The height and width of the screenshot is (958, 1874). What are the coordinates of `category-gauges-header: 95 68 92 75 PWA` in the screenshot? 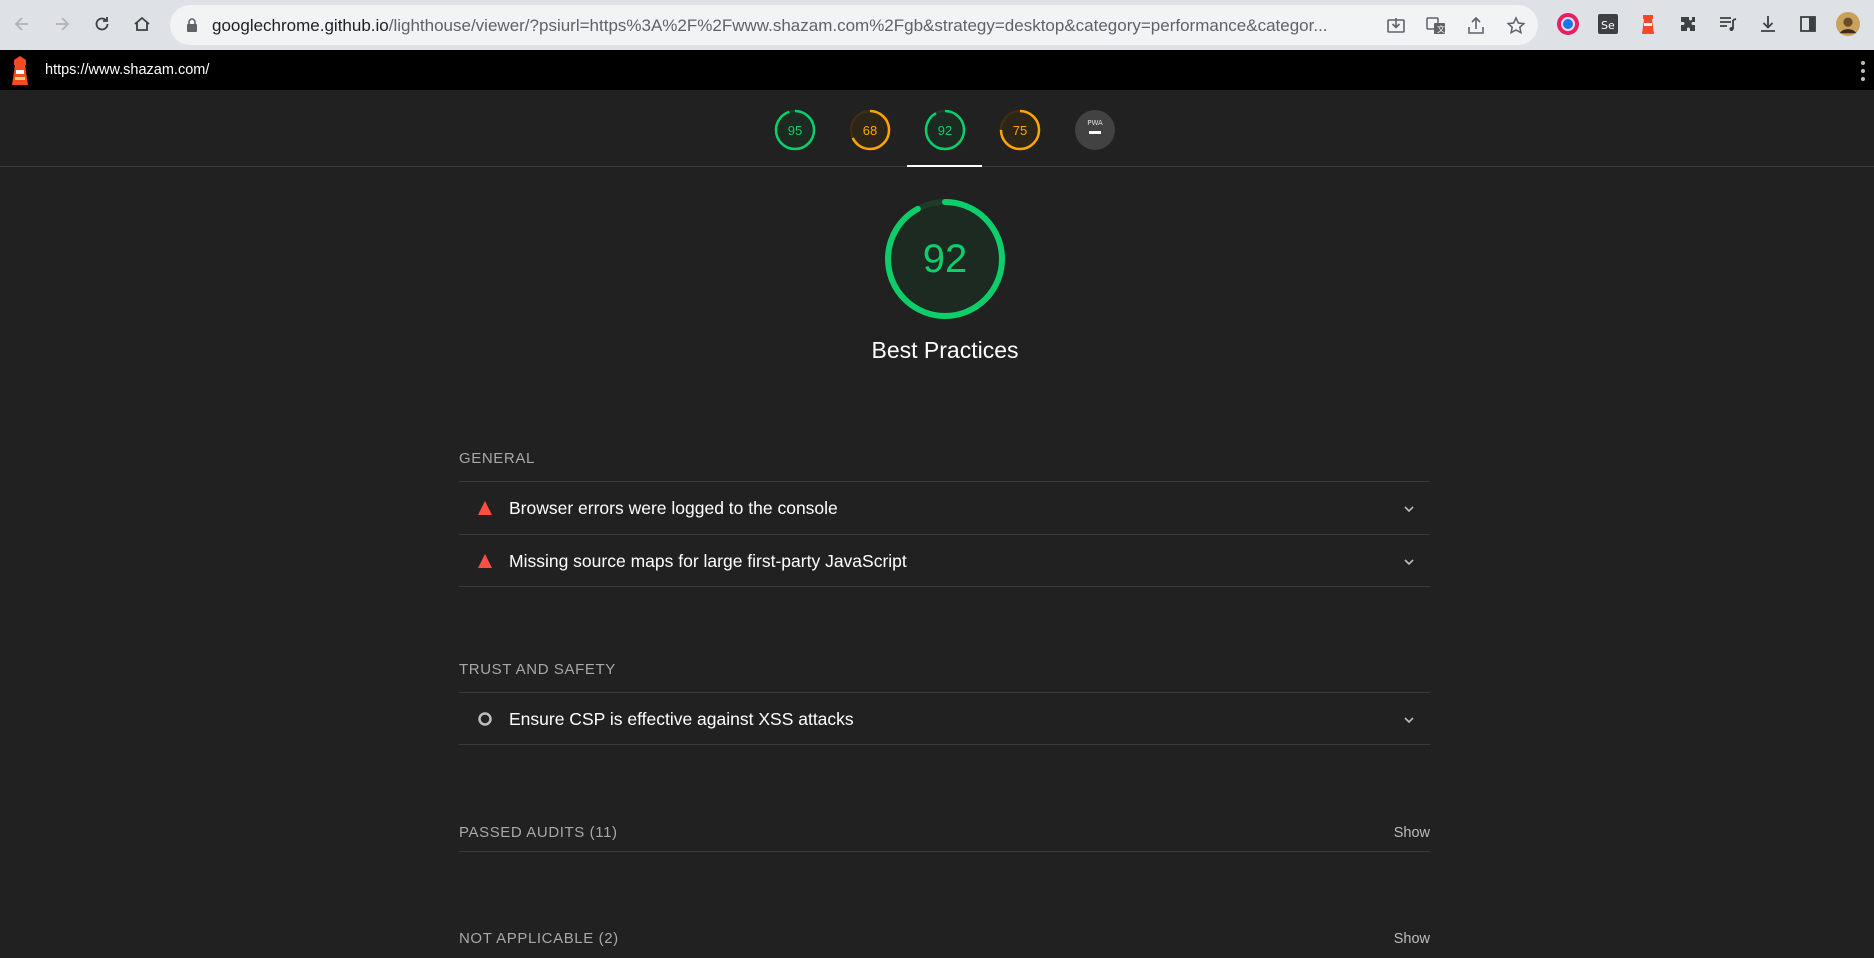 It's located at (937, 128).